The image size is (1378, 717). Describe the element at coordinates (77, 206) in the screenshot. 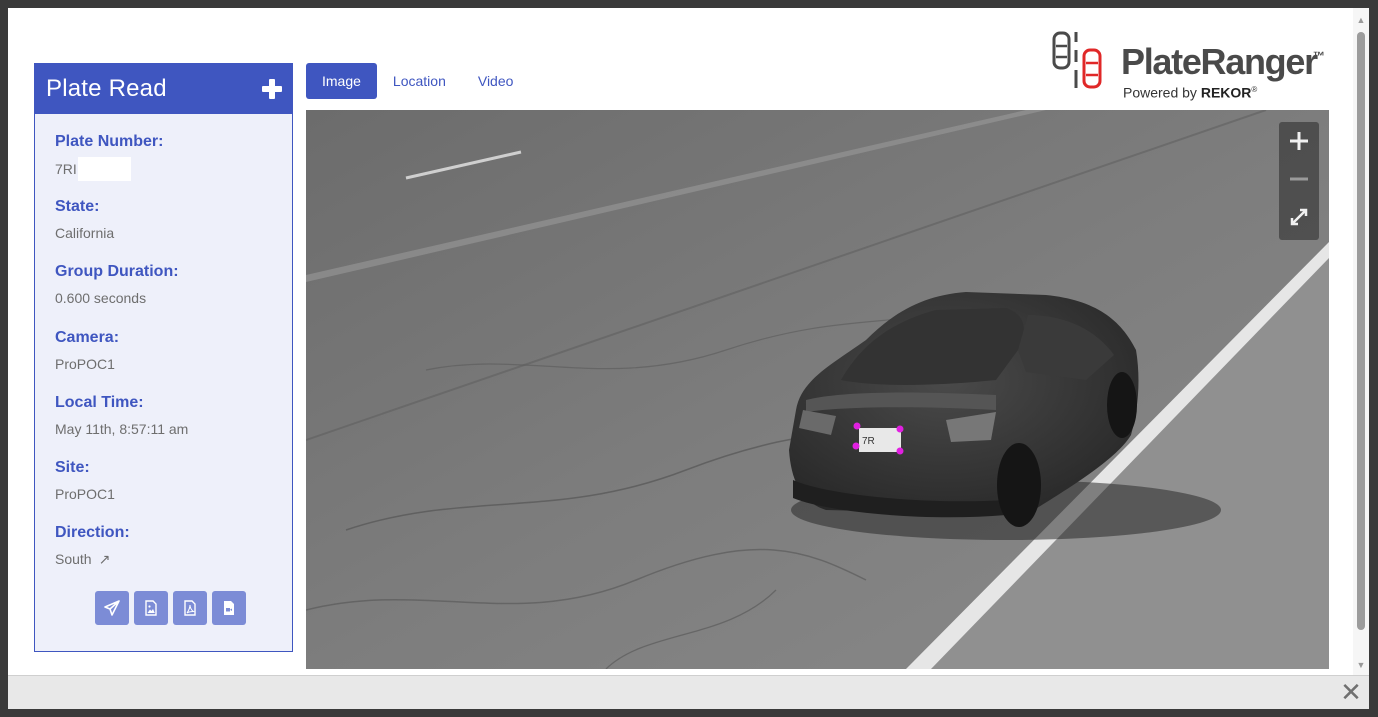

I see `field-label: State:` at that location.